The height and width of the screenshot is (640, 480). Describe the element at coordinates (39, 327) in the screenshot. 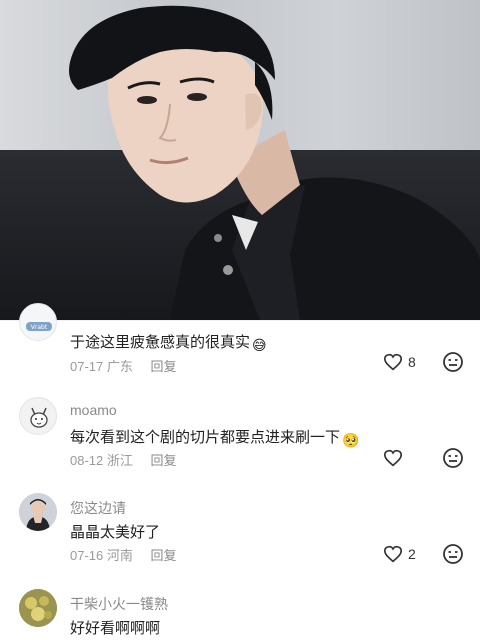

I see `svg-text: Vrabt` at that location.